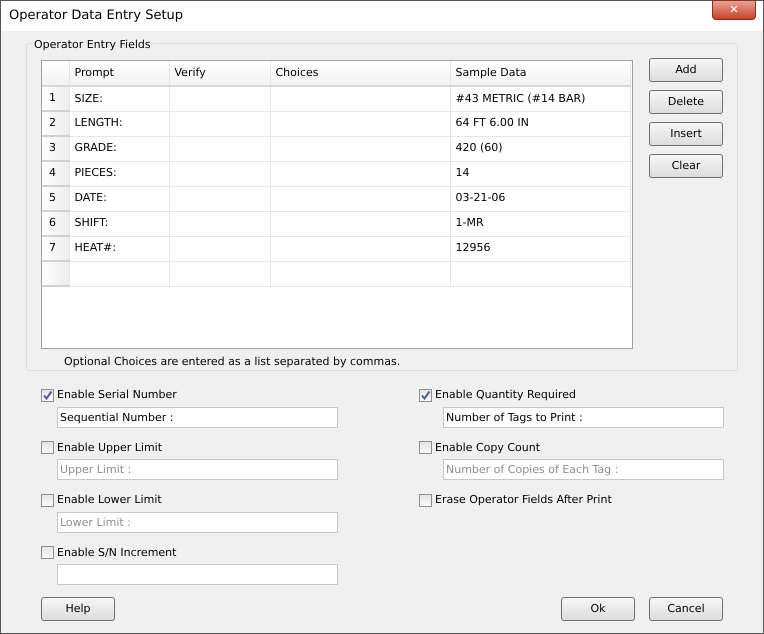 The height and width of the screenshot is (634, 764). I want to click on table-cell: 14, so click(540, 173).